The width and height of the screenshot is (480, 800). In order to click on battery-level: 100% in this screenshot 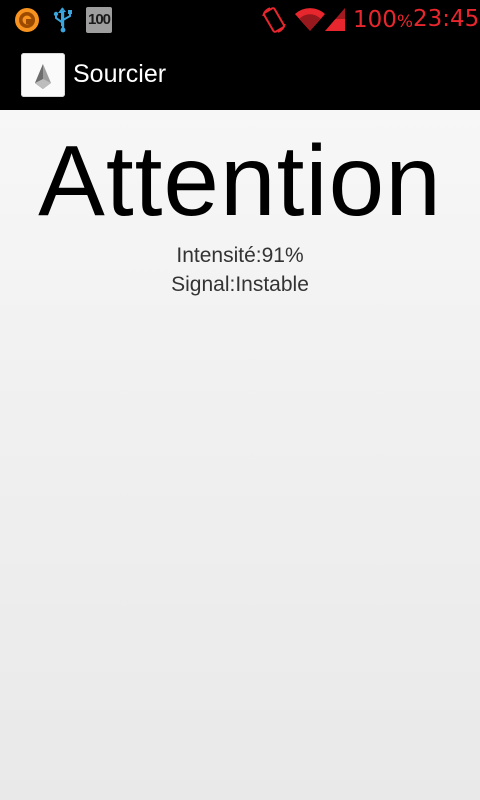, I will do `click(383, 21)`.